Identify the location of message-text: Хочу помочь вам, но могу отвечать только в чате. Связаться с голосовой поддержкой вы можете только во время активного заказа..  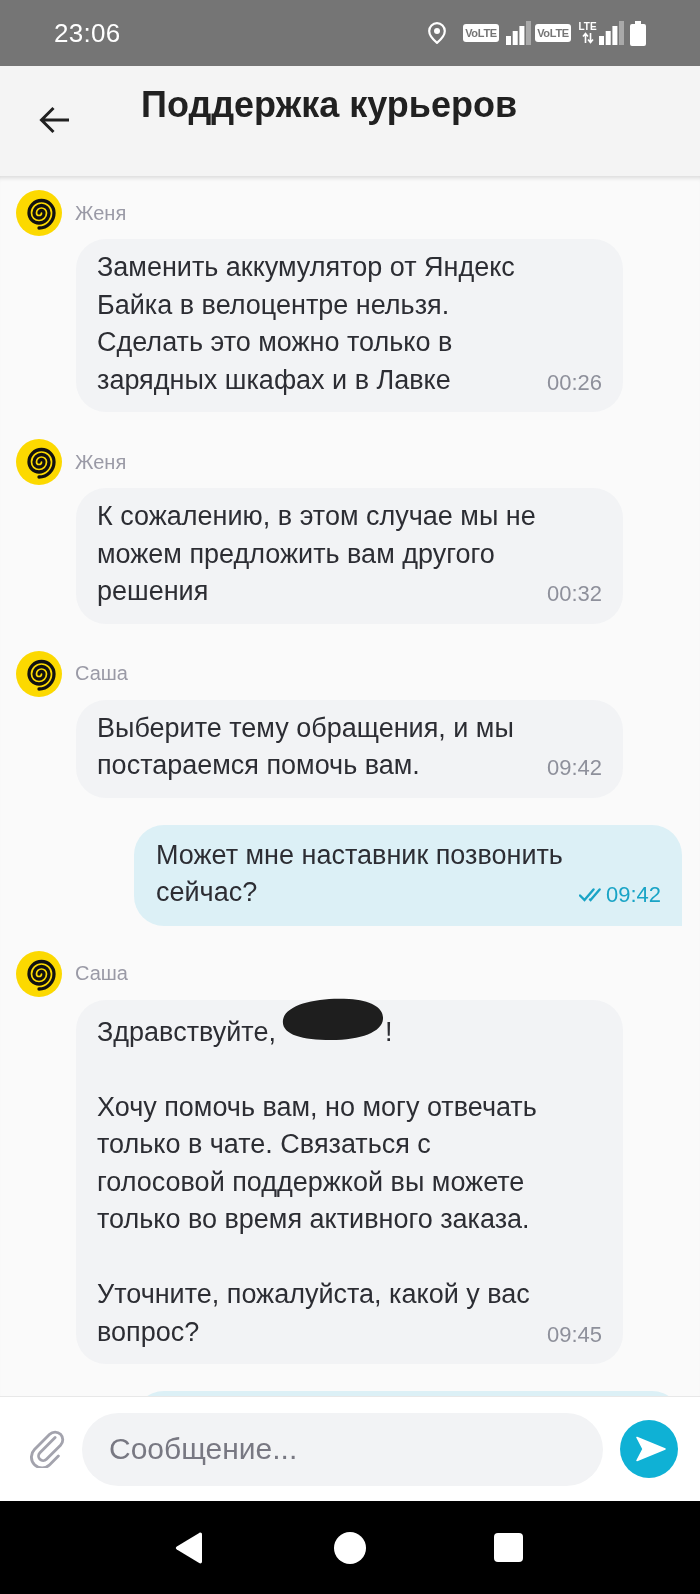
(317, 1162).